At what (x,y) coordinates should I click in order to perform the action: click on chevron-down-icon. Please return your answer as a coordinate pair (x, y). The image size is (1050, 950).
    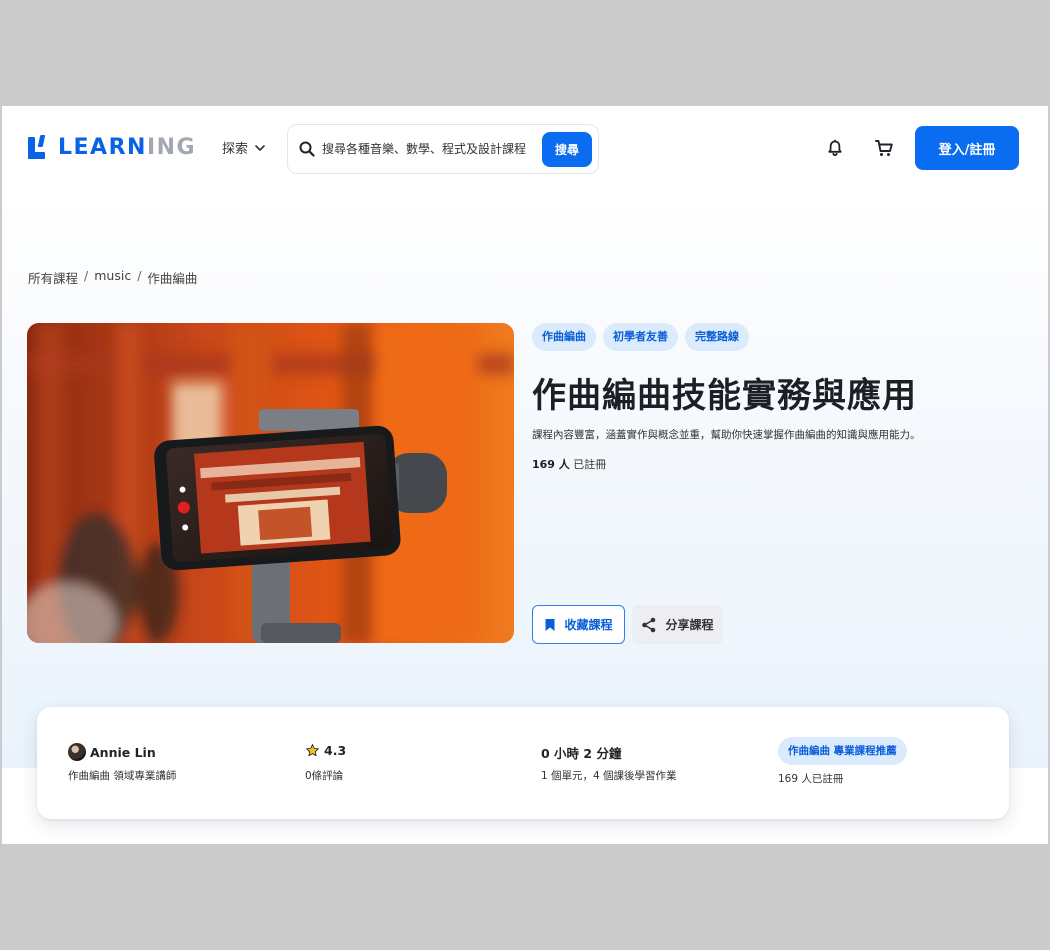
    Looking at the image, I should click on (260, 147).